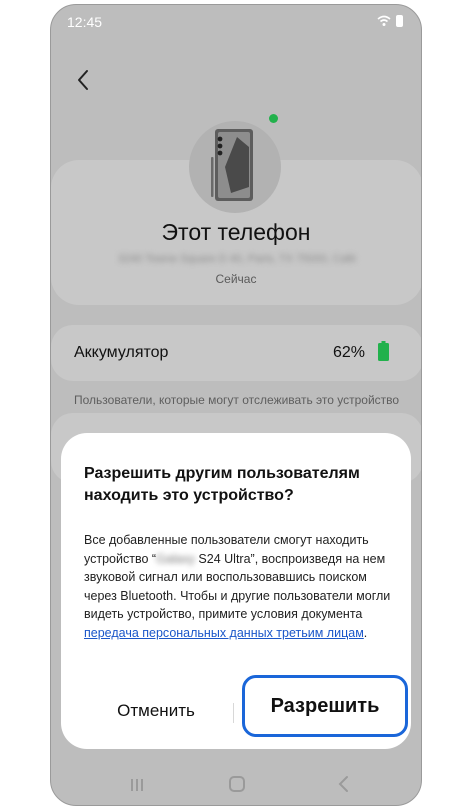 The height and width of the screenshot is (810, 470). I want to click on button-divider, so click(233, 713).